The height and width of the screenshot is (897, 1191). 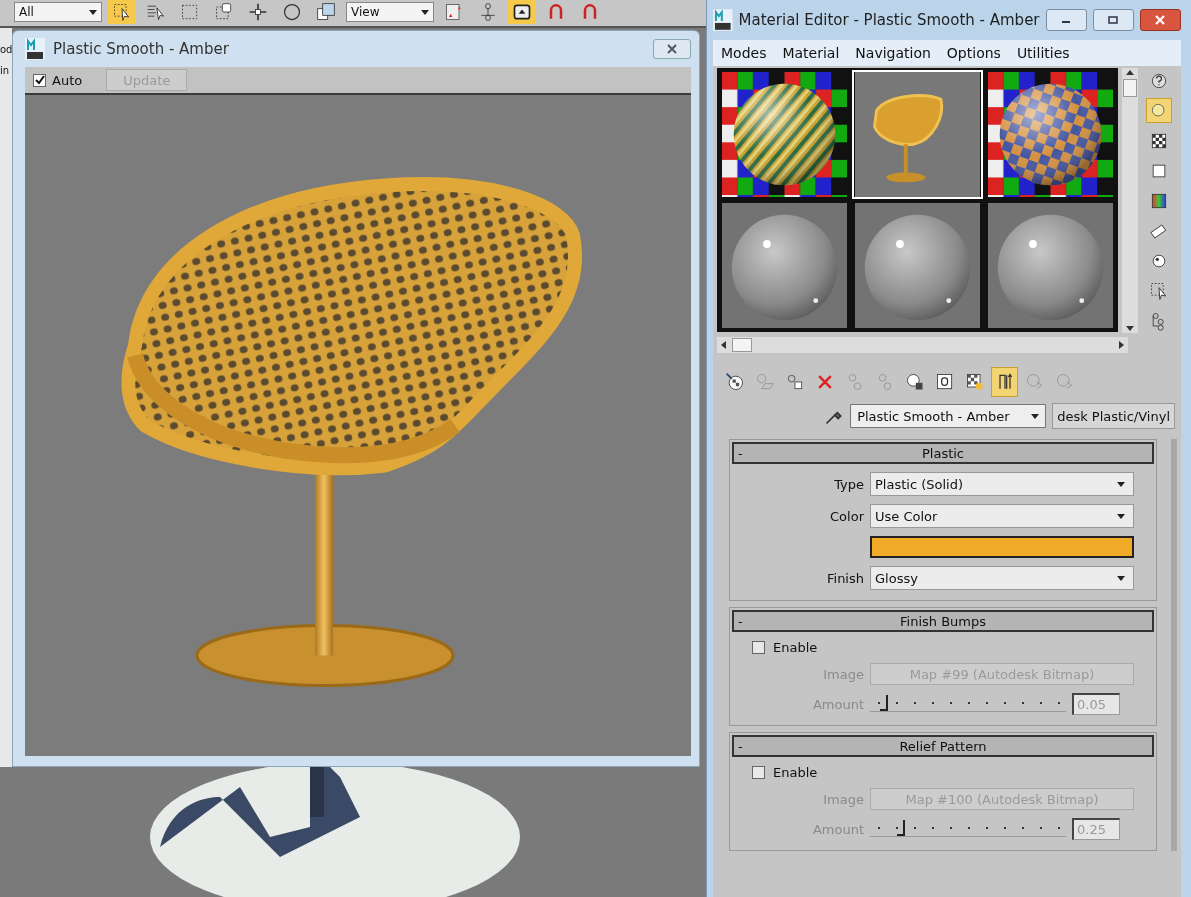 I want to click on checkbox-label: Auto, so click(x=67, y=80).